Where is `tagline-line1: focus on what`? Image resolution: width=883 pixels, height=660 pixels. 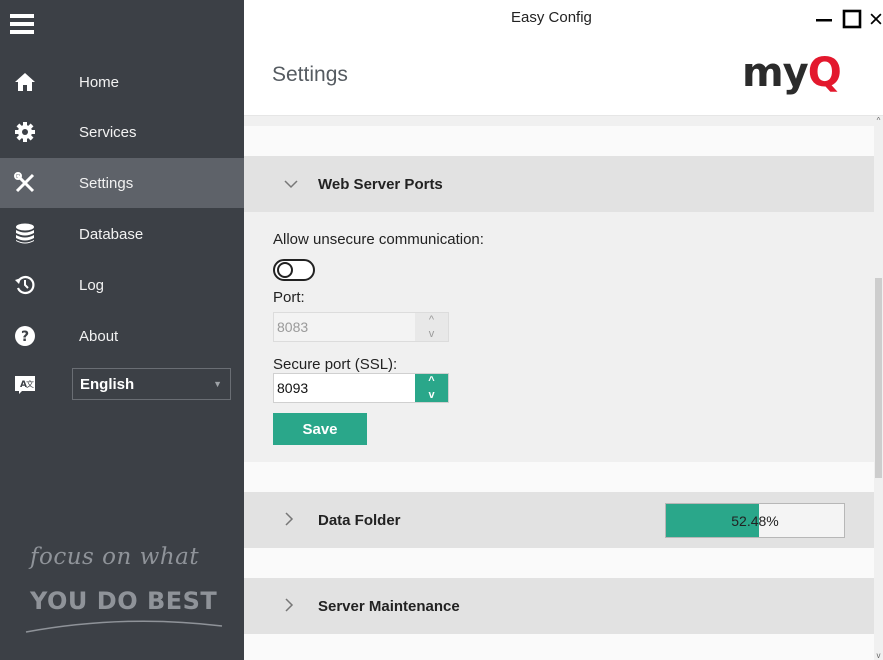 tagline-line1: focus on what is located at coordinates (115, 557).